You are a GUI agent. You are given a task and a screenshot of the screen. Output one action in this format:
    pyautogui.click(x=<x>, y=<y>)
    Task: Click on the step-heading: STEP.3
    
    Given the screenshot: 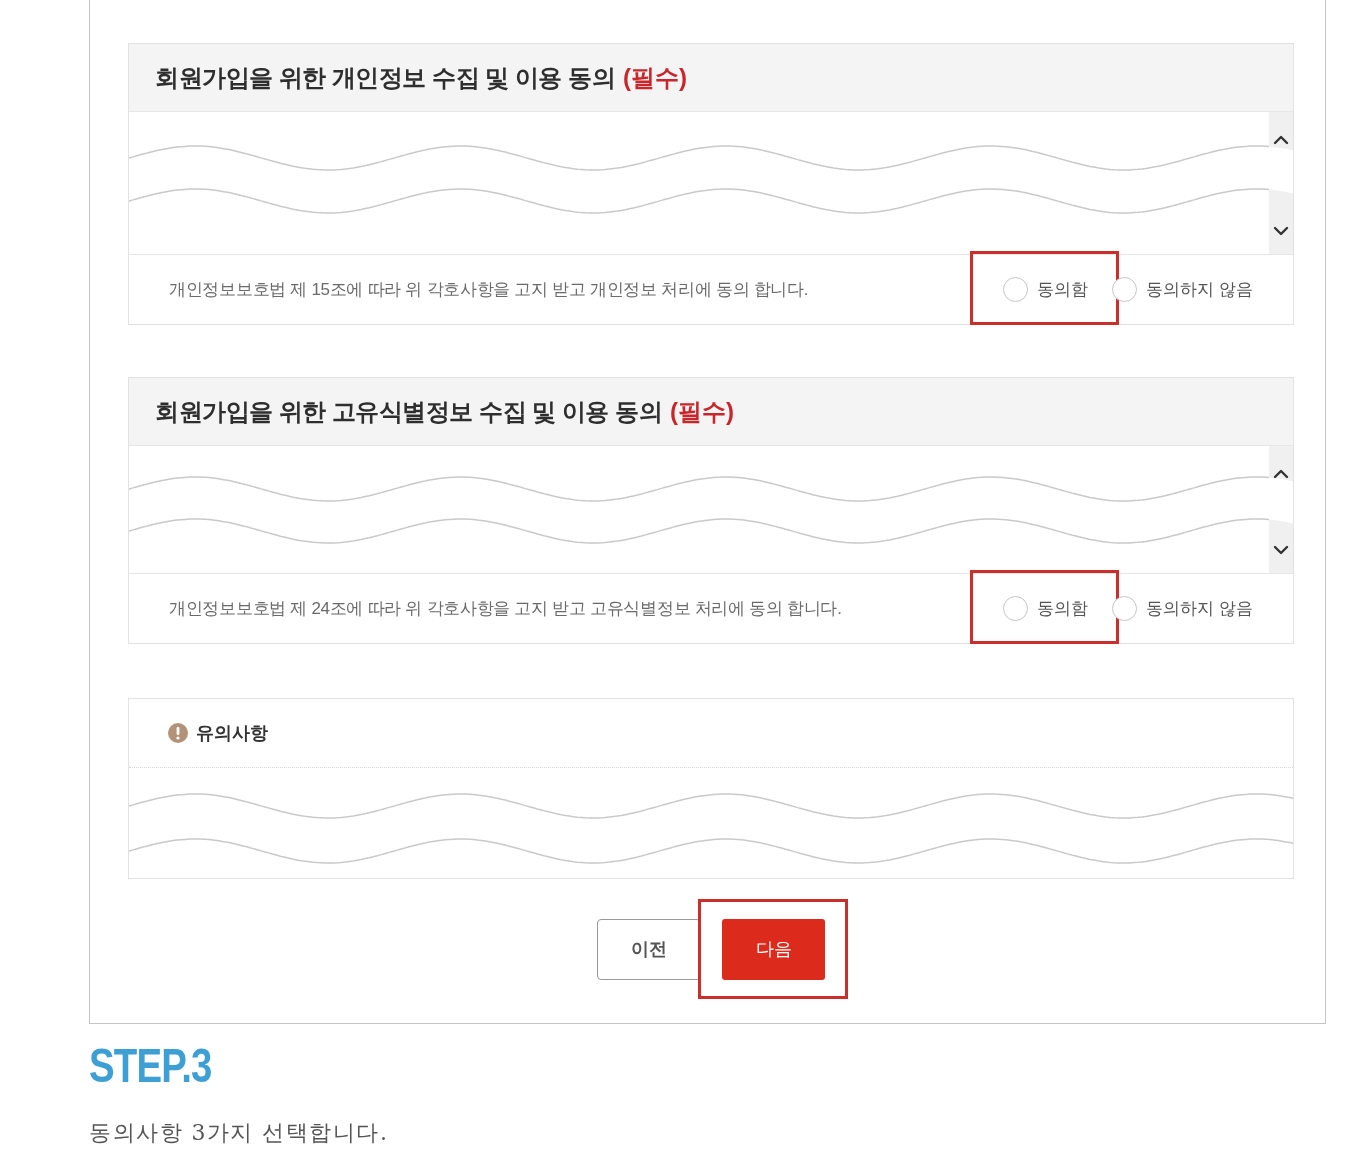 What is the action you would take?
    pyautogui.click(x=150, y=1066)
    